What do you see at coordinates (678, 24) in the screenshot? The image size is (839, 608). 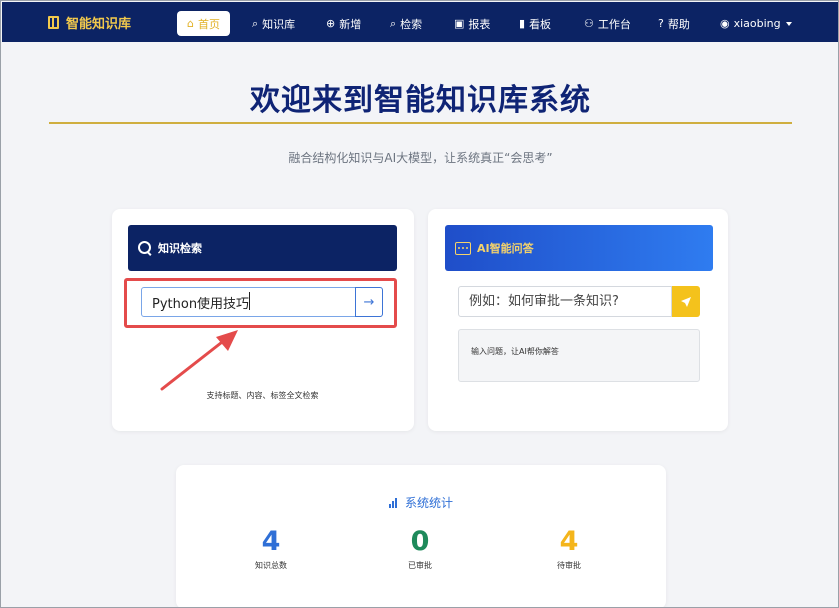 I see `nav-help-label: 帮助` at bounding box center [678, 24].